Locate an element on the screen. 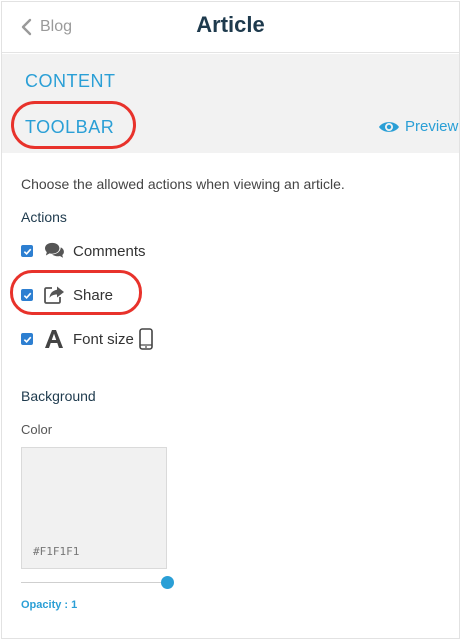 The height and width of the screenshot is (641, 462). font-size-label: Font size is located at coordinates (103, 339).